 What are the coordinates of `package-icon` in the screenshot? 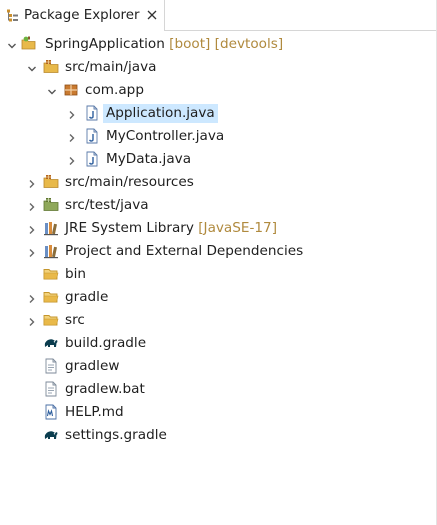 It's located at (71, 90).